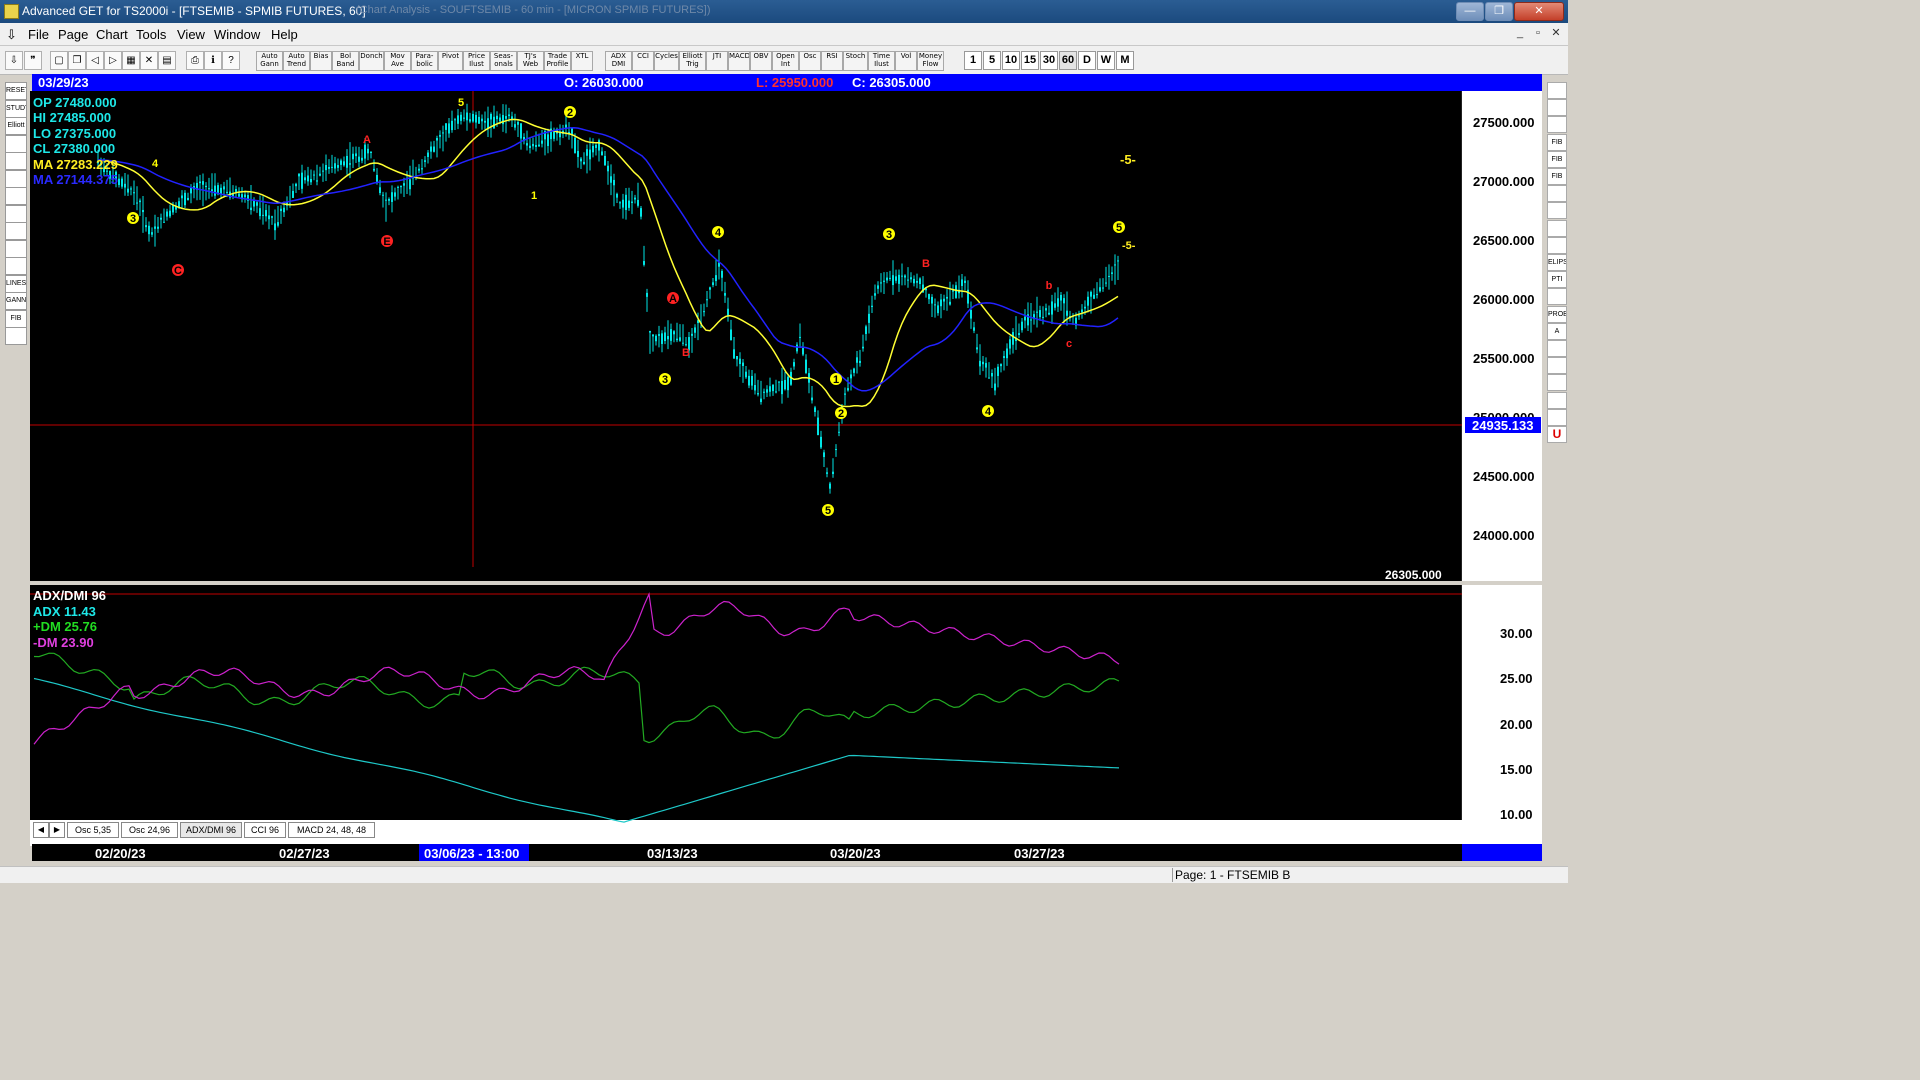 The height and width of the screenshot is (1080, 1920). Describe the element at coordinates (855, 61) in the screenshot. I see `indicator-button: Stoch` at that location.